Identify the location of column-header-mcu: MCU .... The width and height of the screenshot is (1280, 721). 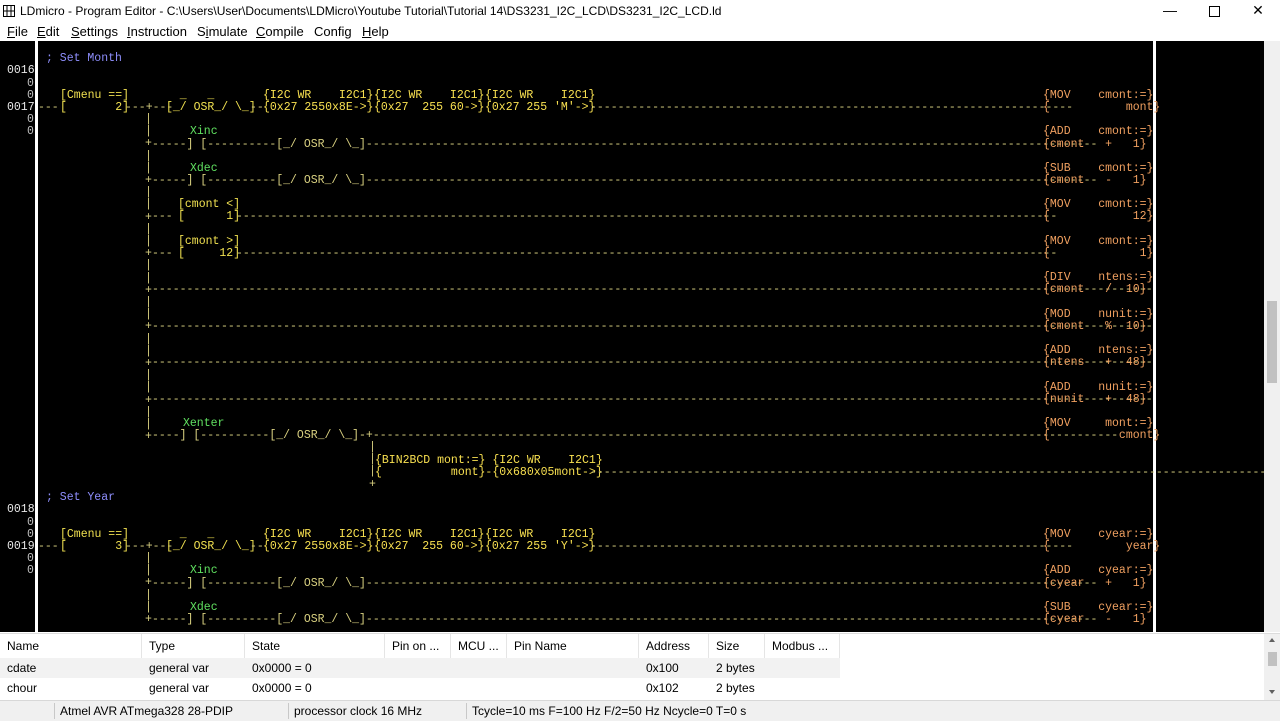
(479, 646).